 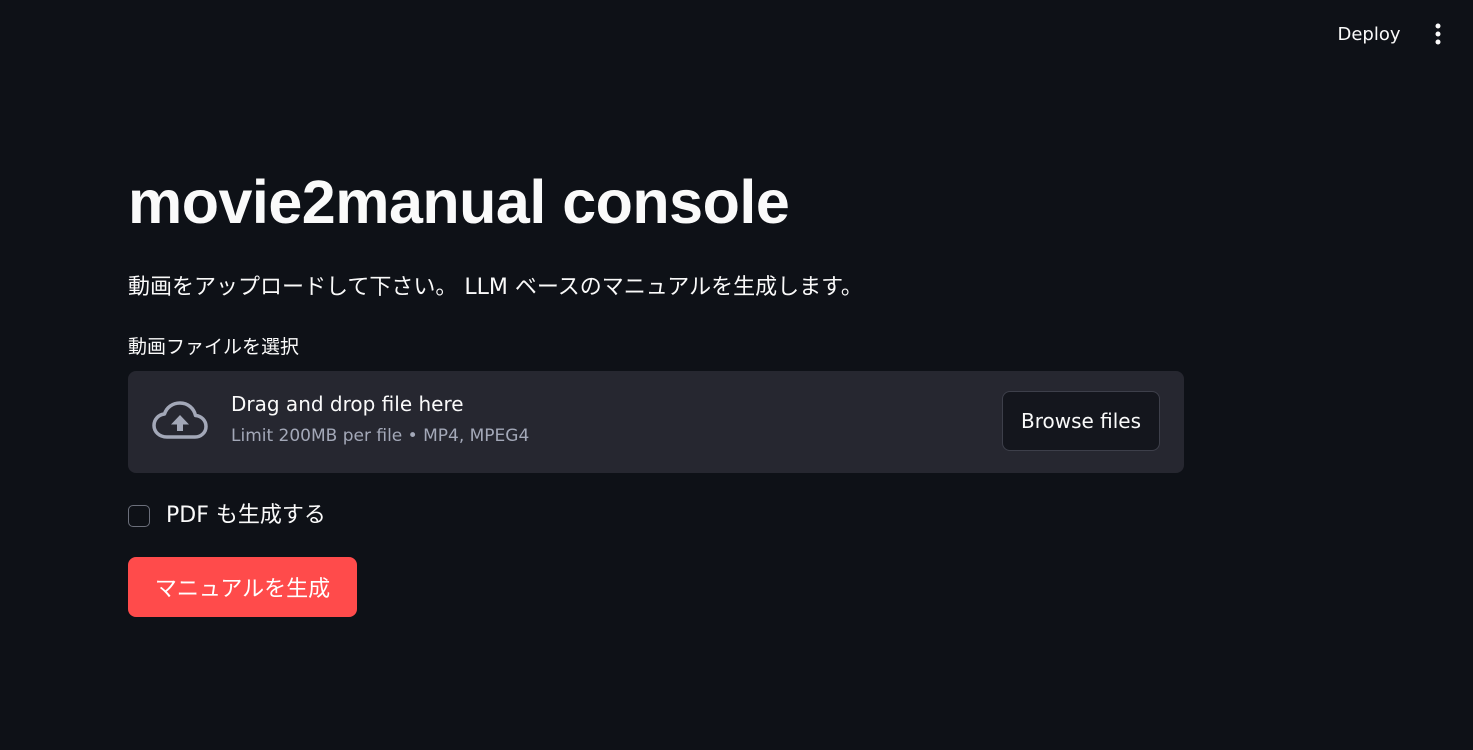 What do you see at coordinates (214, 347) in the screenshot?
I see `file-uploader-label: 動画ファイルを選択` at bounding box center [214, 347].